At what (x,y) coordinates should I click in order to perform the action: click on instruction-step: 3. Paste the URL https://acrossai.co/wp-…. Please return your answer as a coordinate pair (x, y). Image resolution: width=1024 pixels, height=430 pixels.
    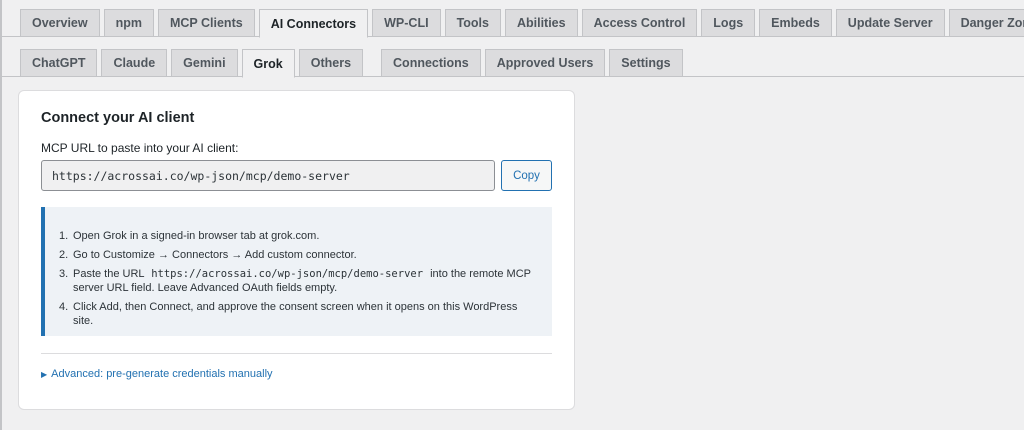
    Looking at the image, I should click on (296, 281).